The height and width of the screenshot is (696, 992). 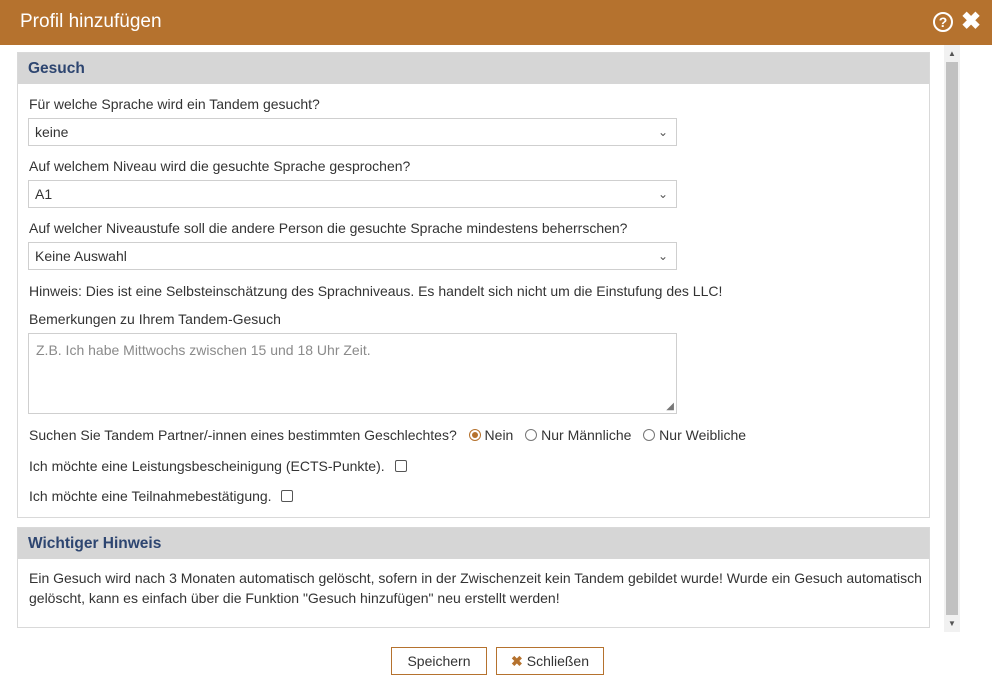 I want to click on participation-row: Ich möchte eine Teilnahmebestätigung., so click(x=161, y=496).